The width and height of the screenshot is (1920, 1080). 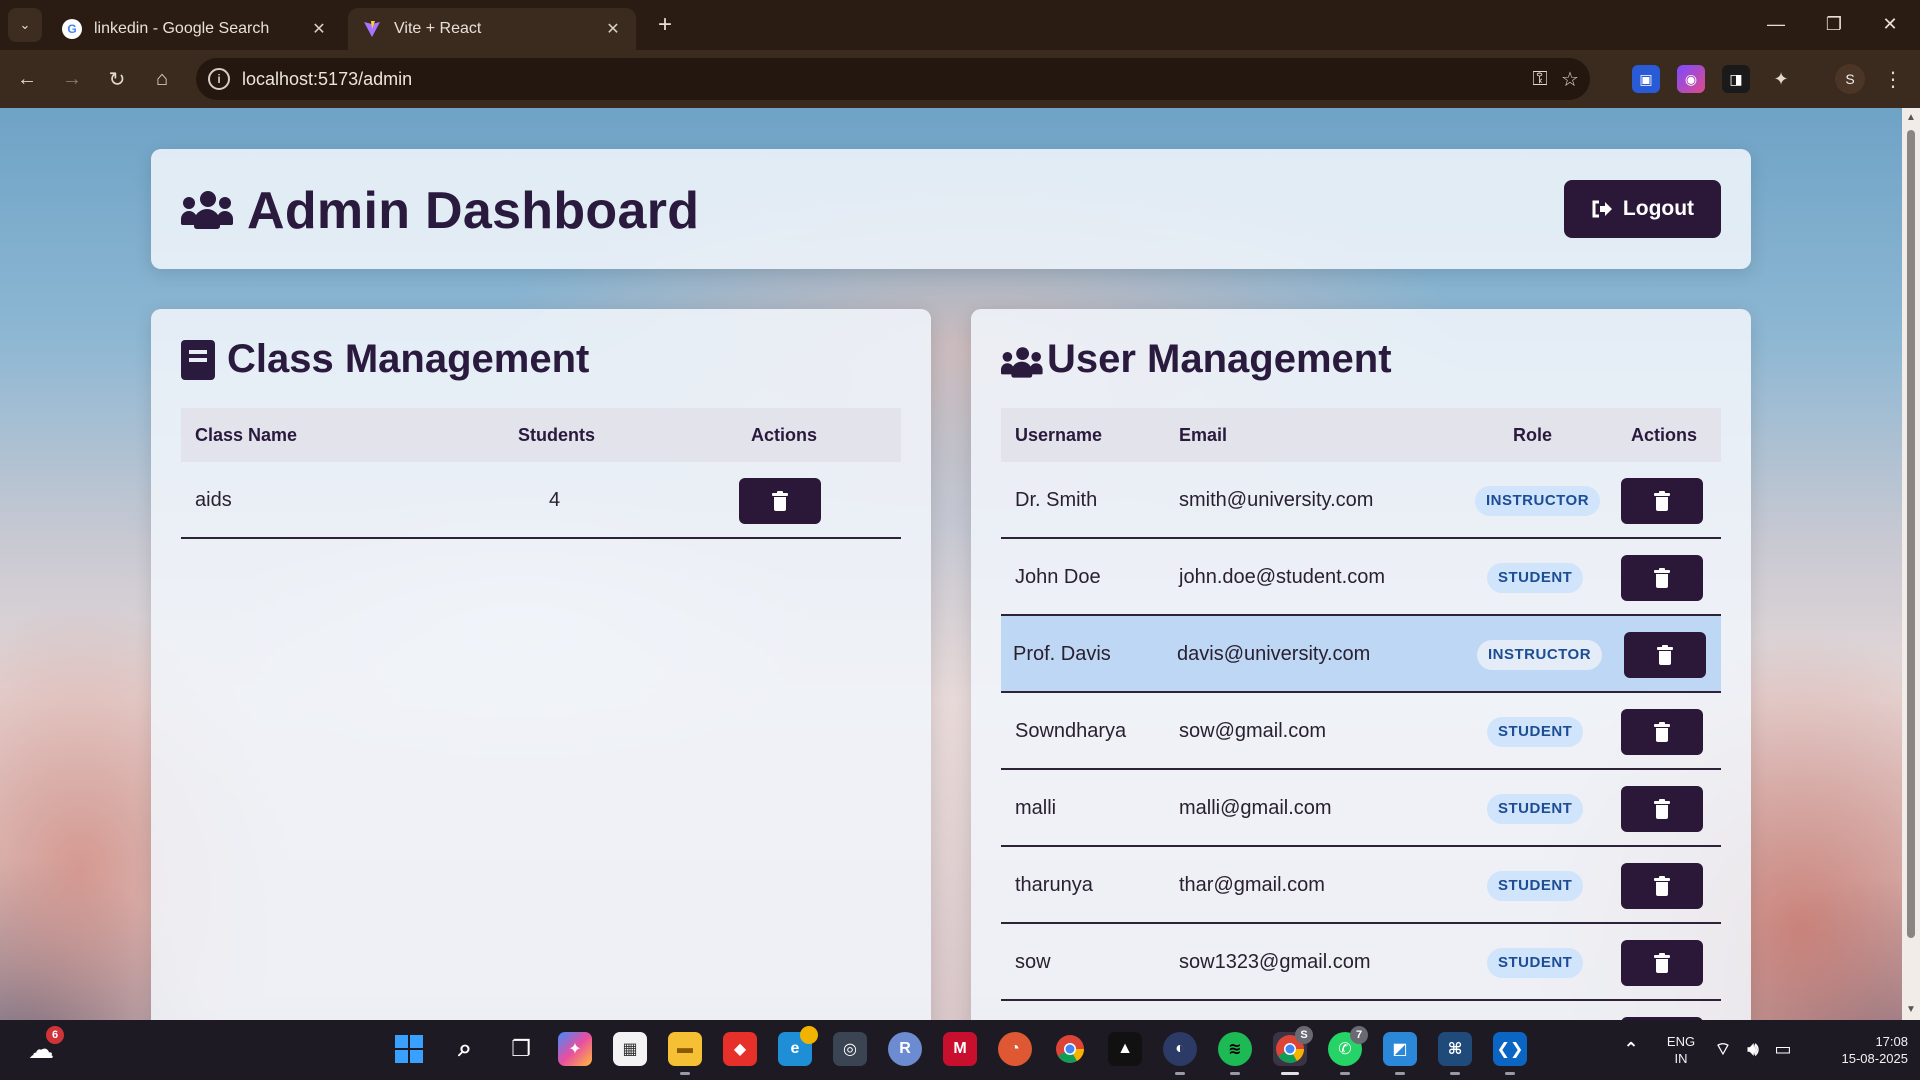 What do you see at coordinates (1570, 79) in the screenshot?
I see `bookmark-star-icon: ☆` at bounding box center [1570, 79].